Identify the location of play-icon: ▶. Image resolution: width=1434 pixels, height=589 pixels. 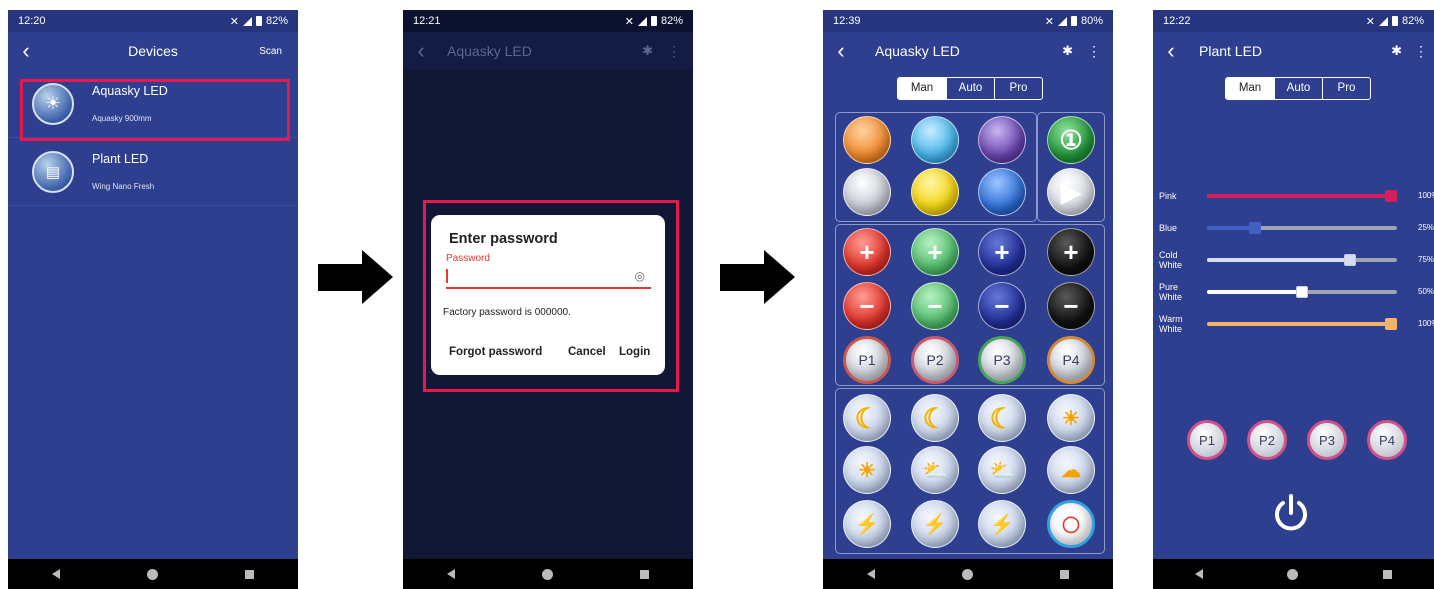
(1071, 192).